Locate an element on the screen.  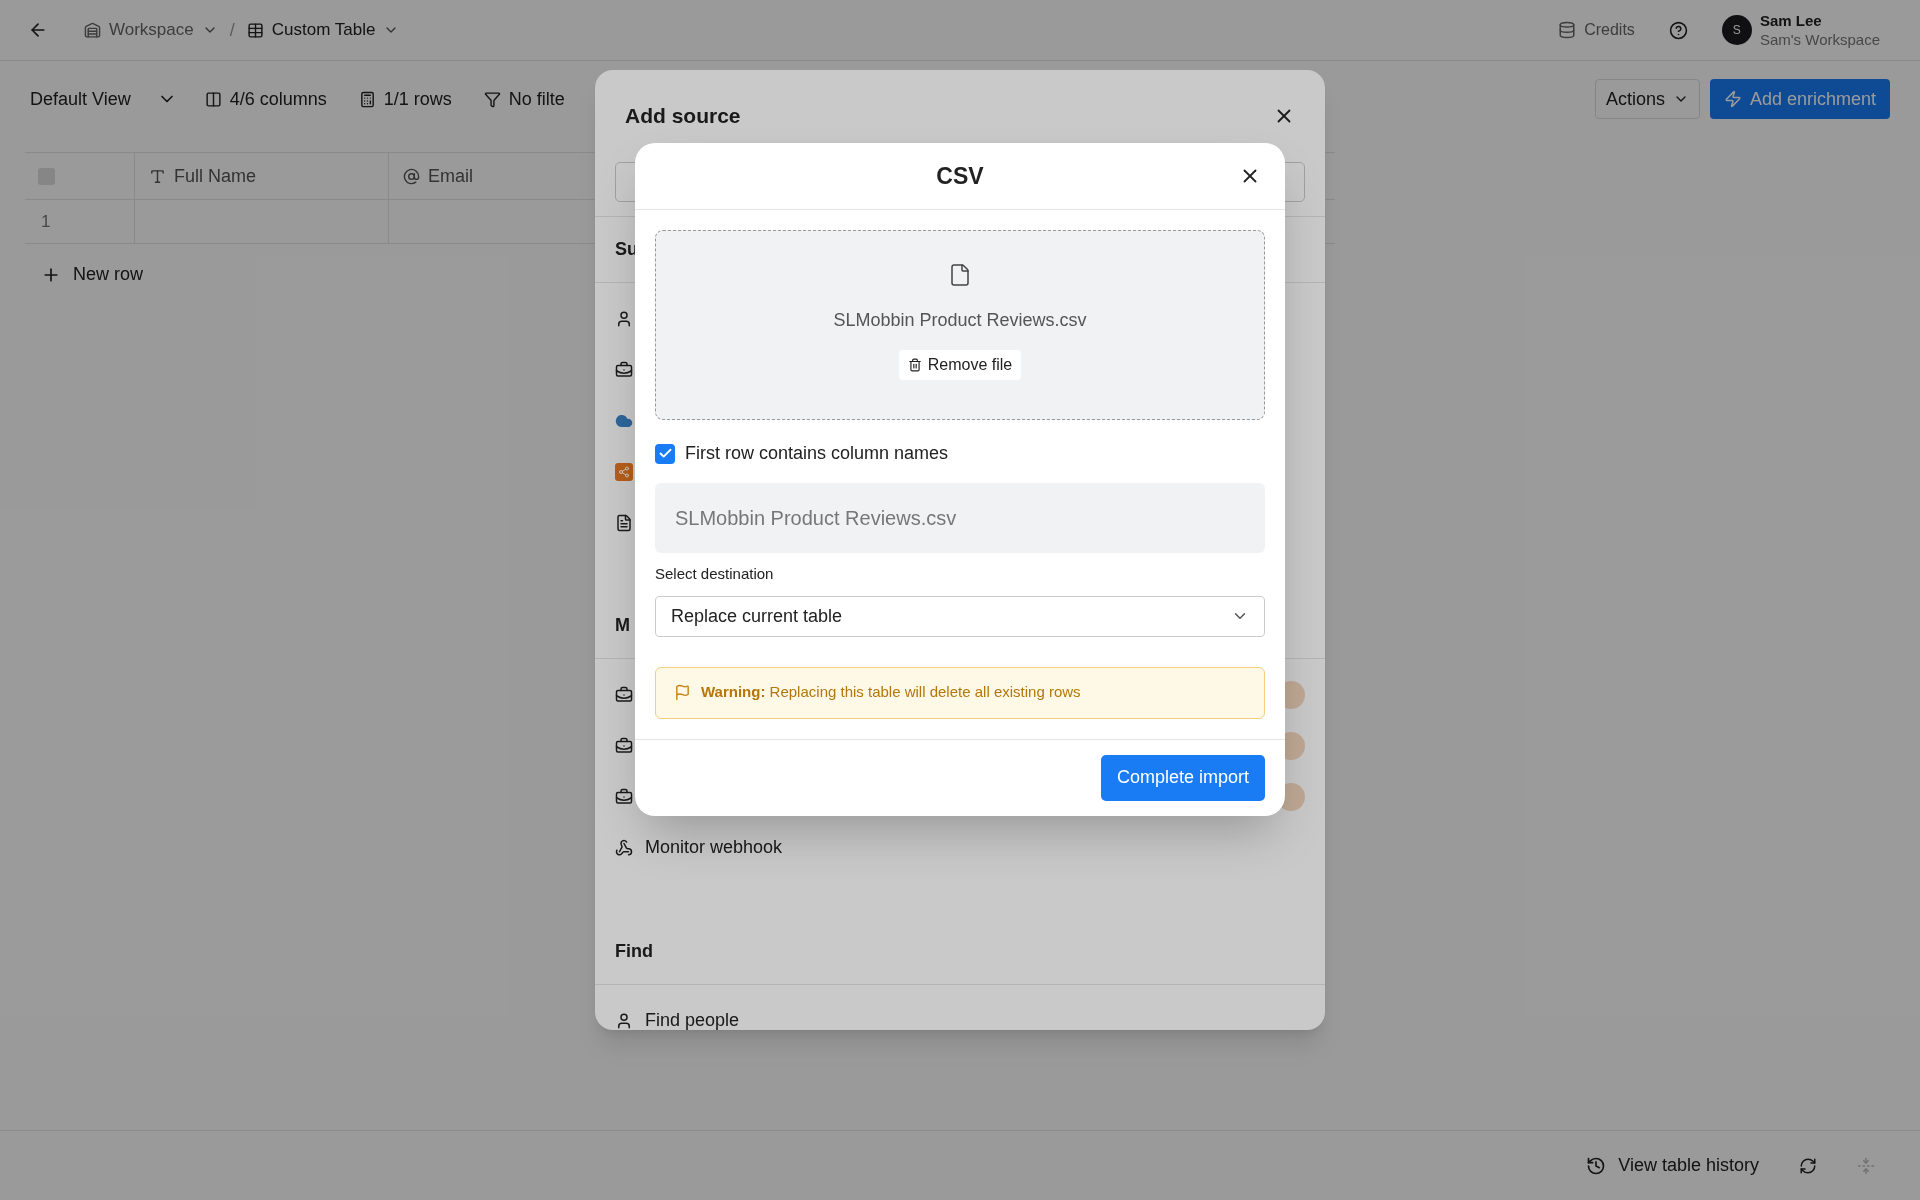
hub-icon is located at coordinates (624, 471).